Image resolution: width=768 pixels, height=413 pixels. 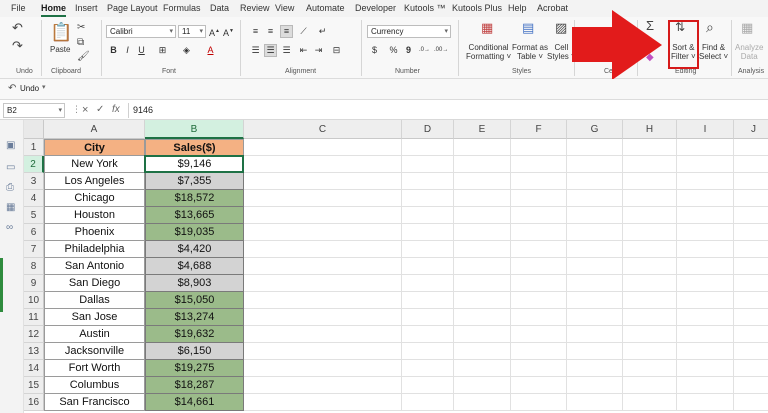 What do you see at coordinates (94, 300) in the screenshot?
I see `city-cell: Dallas` at bounding box center [94, 300].